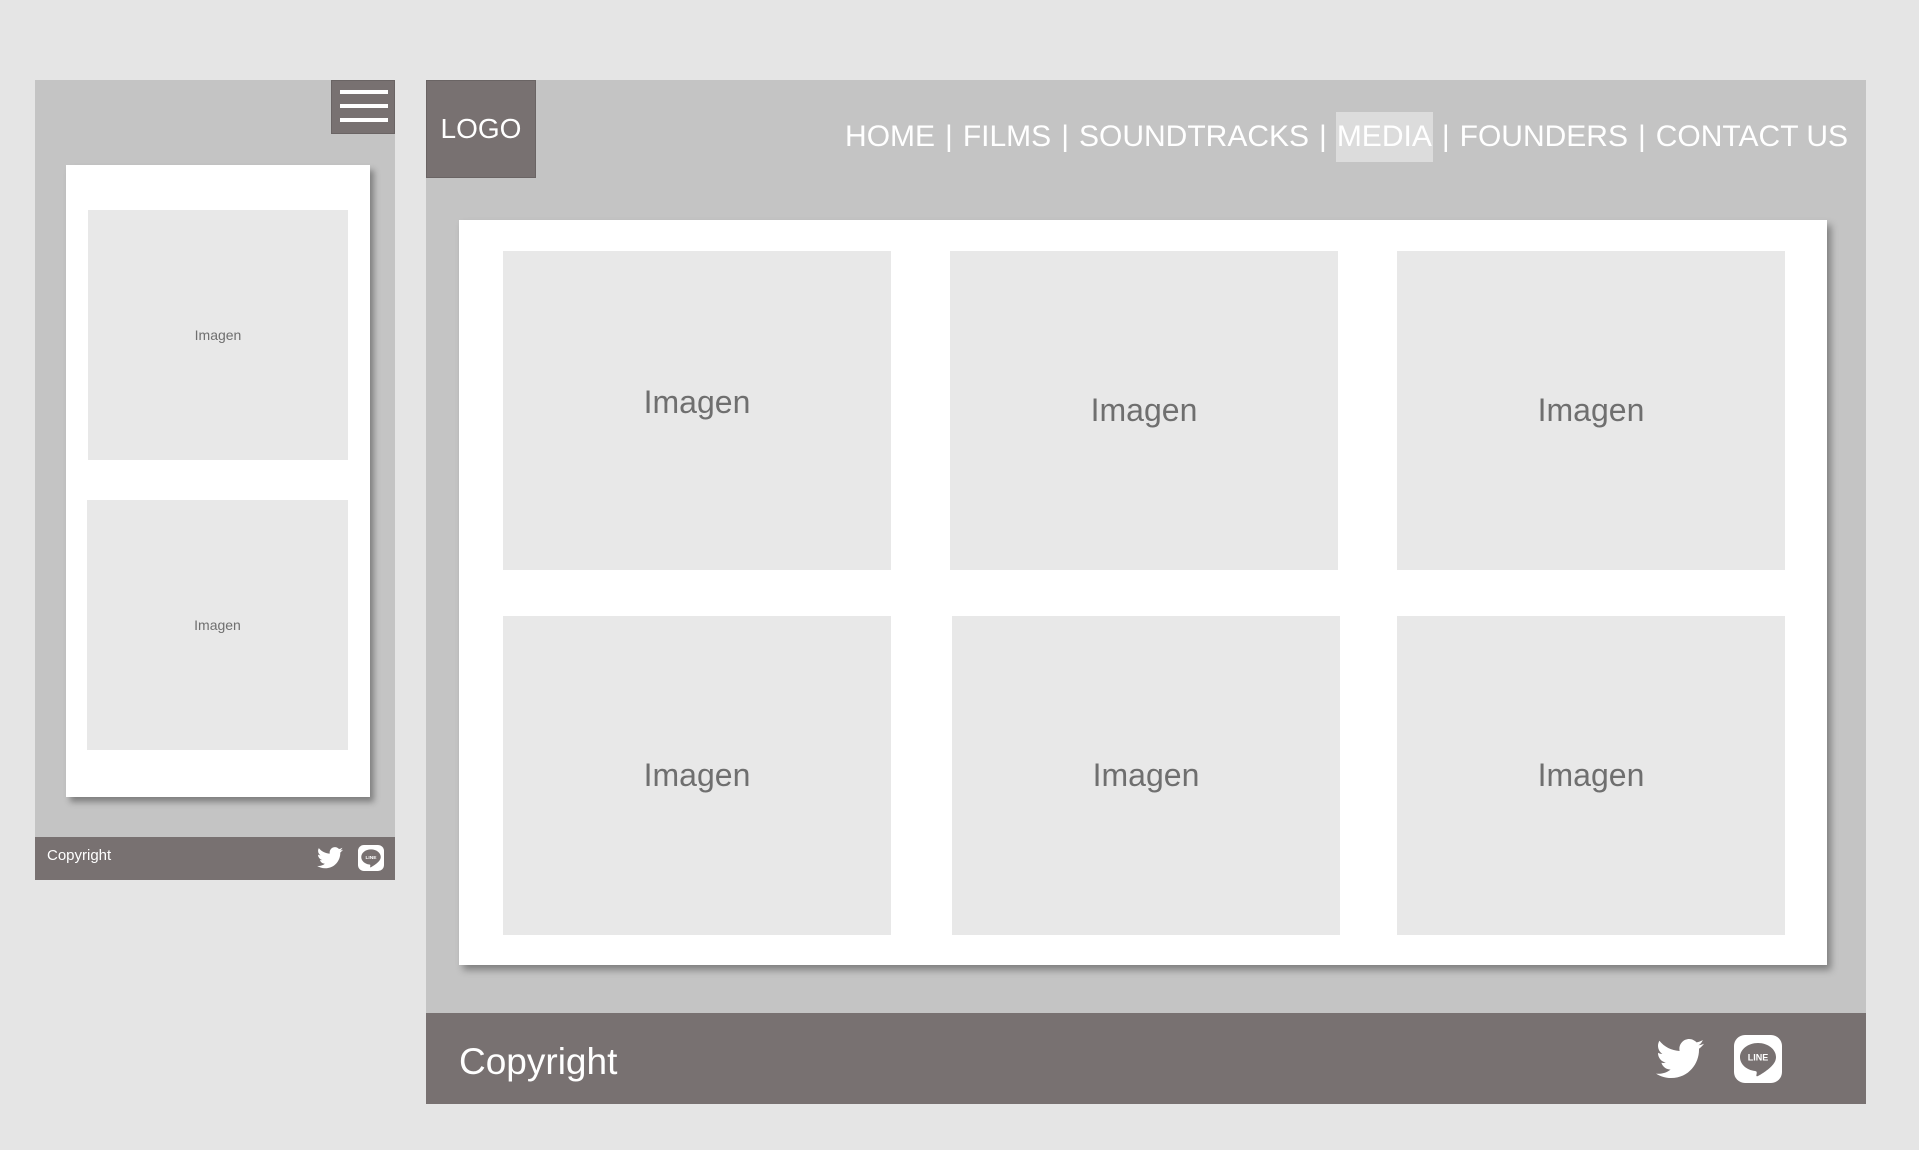  Describe the element at coordinates (1544, 137) in the screenshot. I see `nav-founders: FOUNDERS` at that location.